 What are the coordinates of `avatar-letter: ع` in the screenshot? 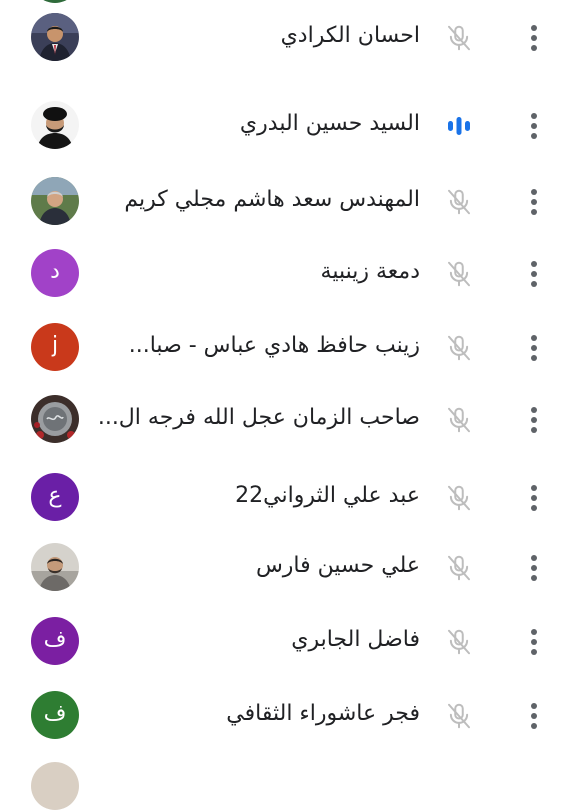 It's located at (55, 495).